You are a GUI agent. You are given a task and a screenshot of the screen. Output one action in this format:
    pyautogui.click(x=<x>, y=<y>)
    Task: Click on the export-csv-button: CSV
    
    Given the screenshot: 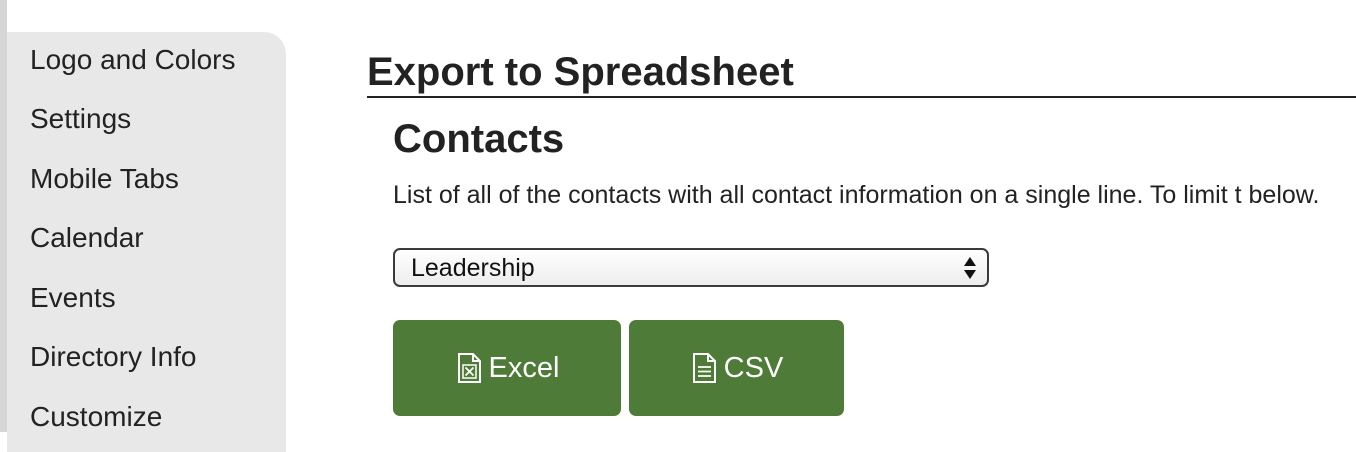 What is the action you would take?
    pyautogui.click(x=736, y=368)
    